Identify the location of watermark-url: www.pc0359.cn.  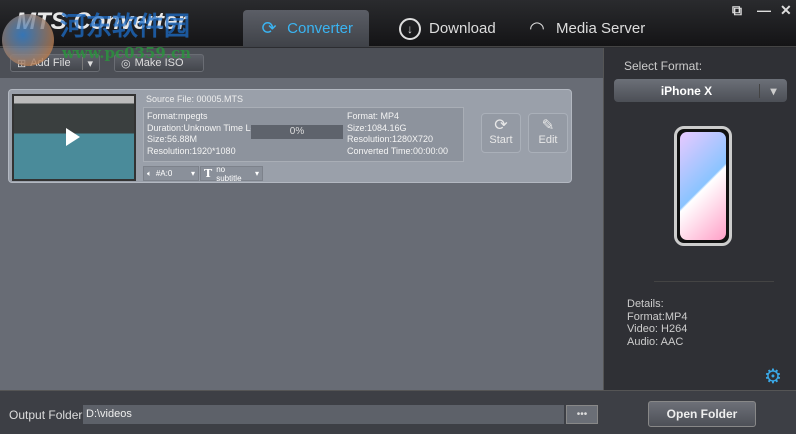
(127, 53).